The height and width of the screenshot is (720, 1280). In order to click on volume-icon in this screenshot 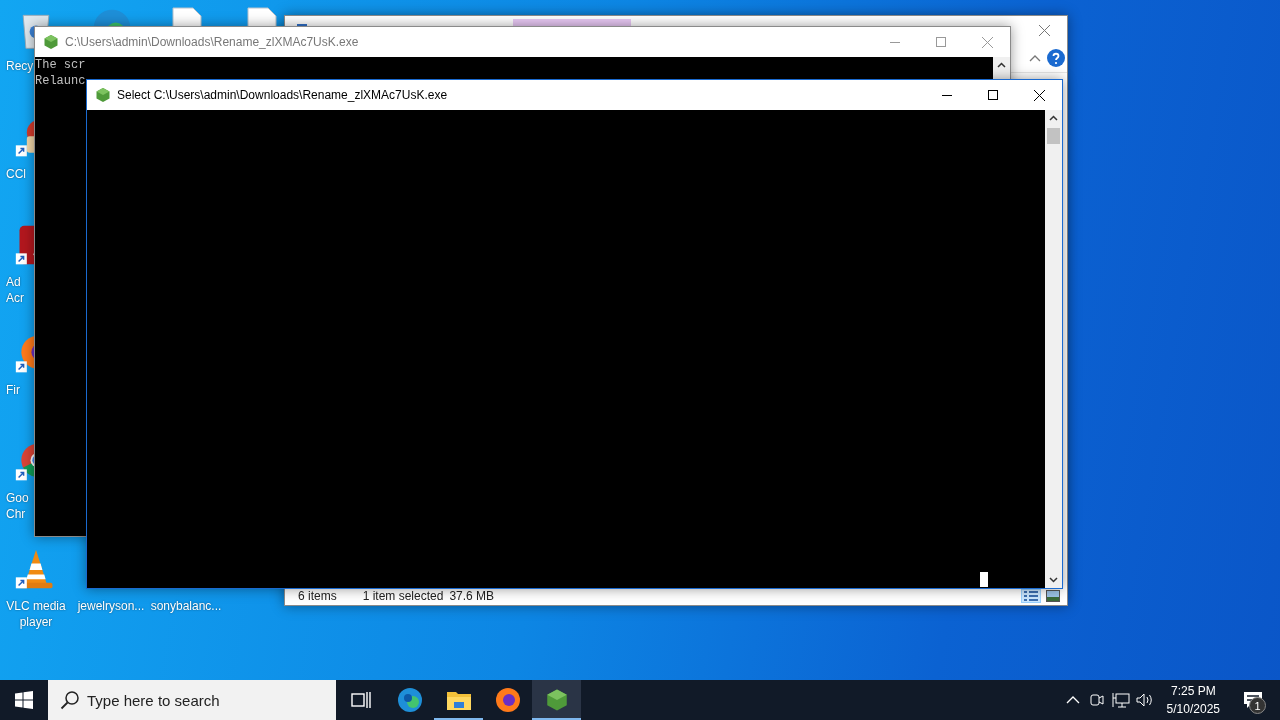, I will do `click(1144, 700)`.